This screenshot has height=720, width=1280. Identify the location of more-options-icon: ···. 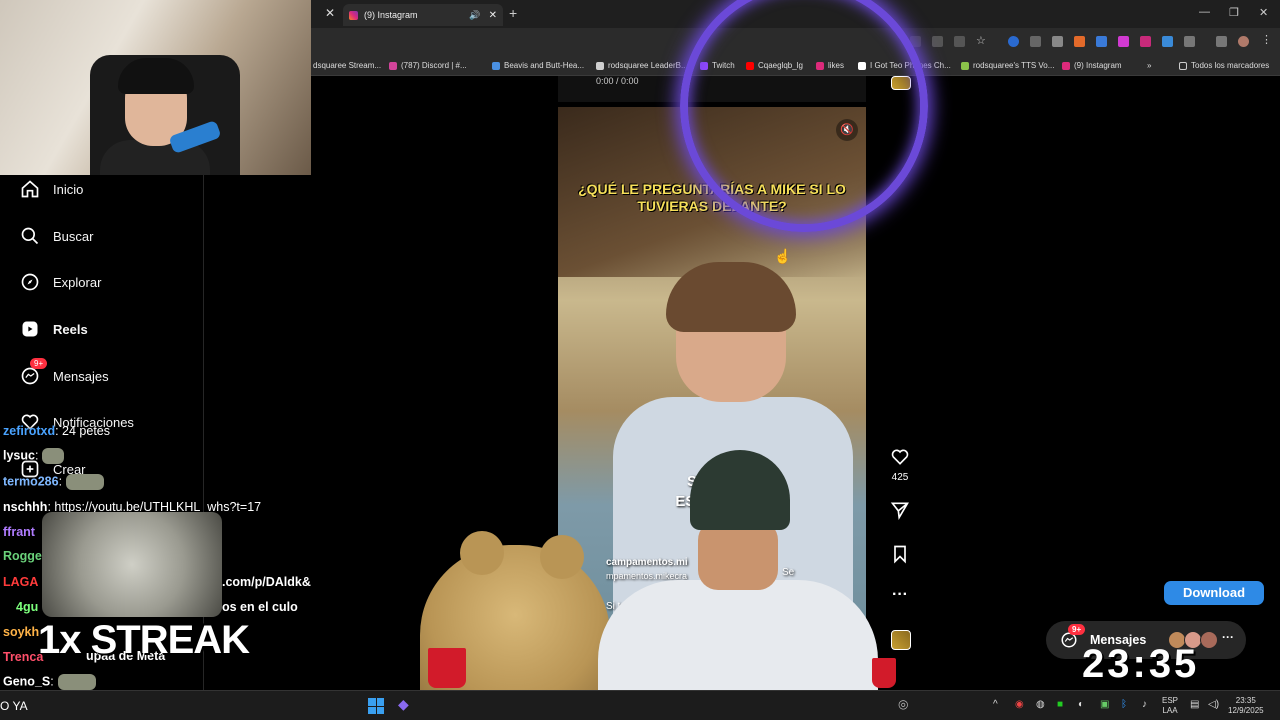
(900, 595).